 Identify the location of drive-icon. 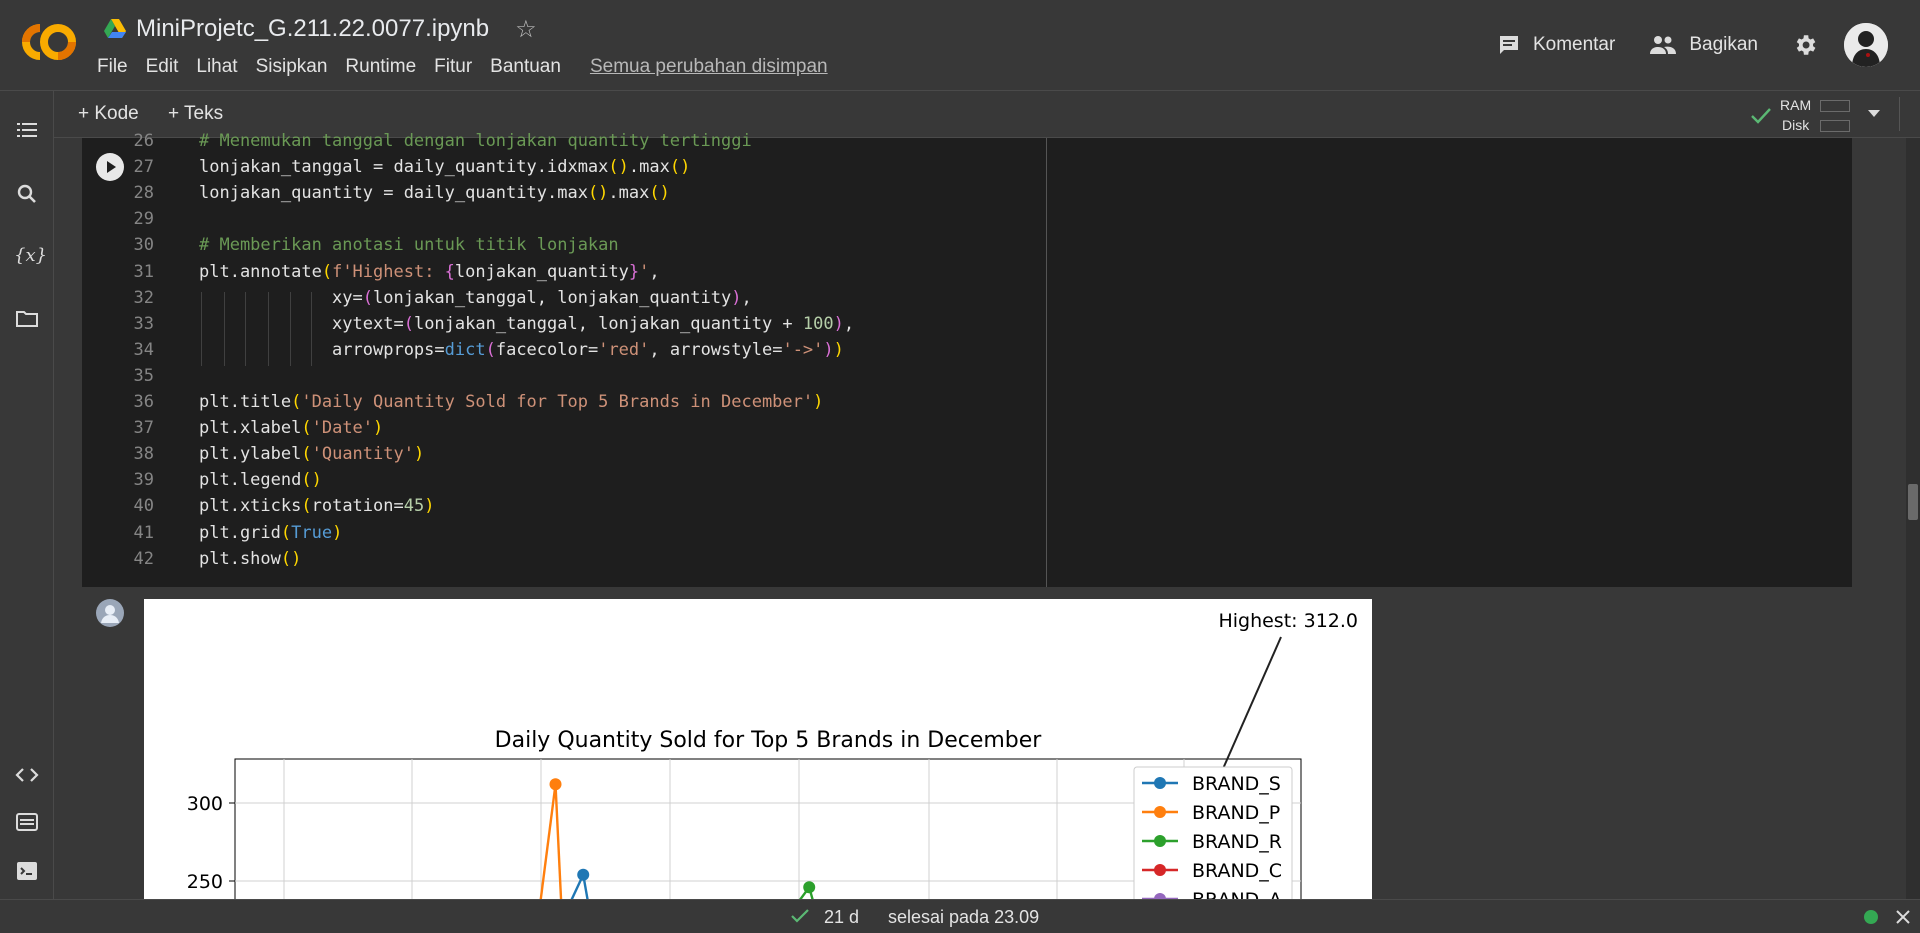
(115, 28).